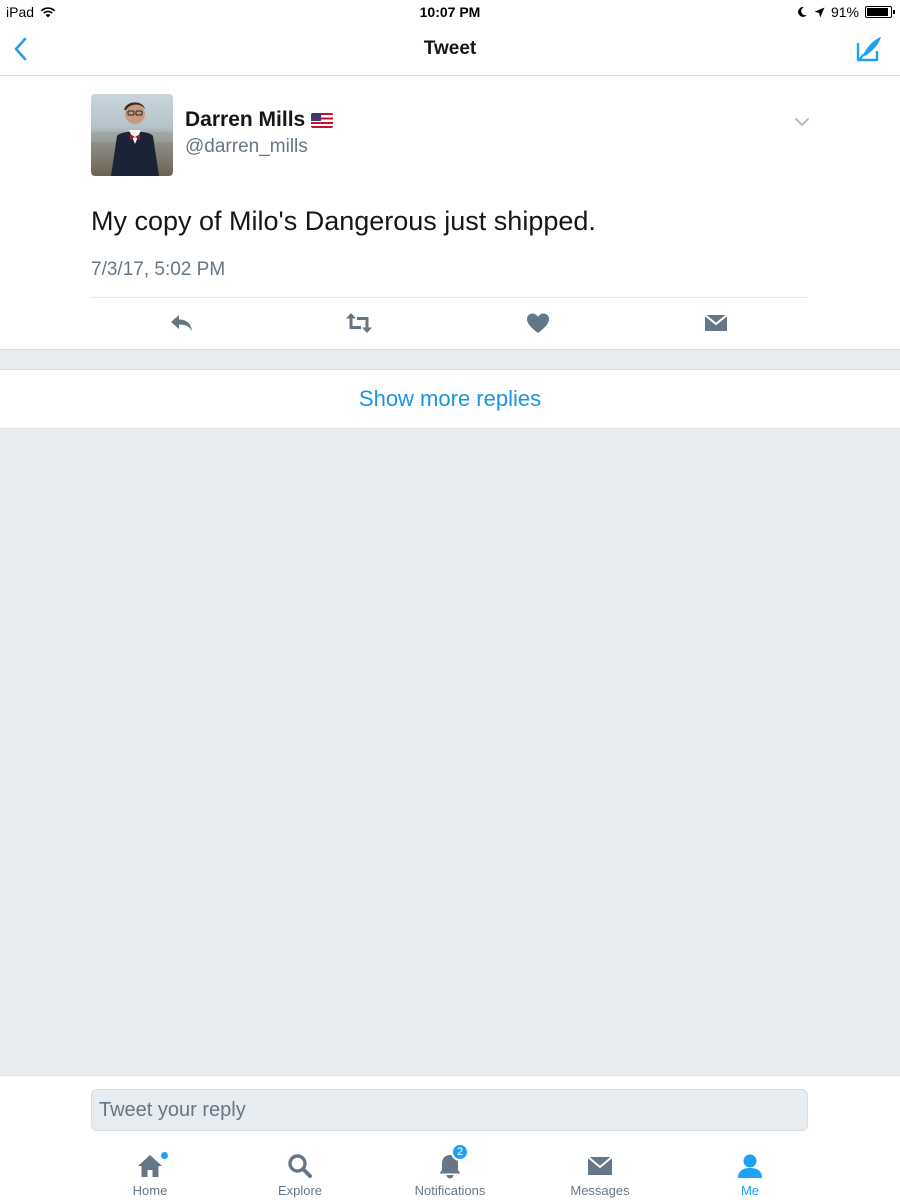  Describe the element at coordinates (132, 139) in the screenshot. I see `avatar-photo` at that location.